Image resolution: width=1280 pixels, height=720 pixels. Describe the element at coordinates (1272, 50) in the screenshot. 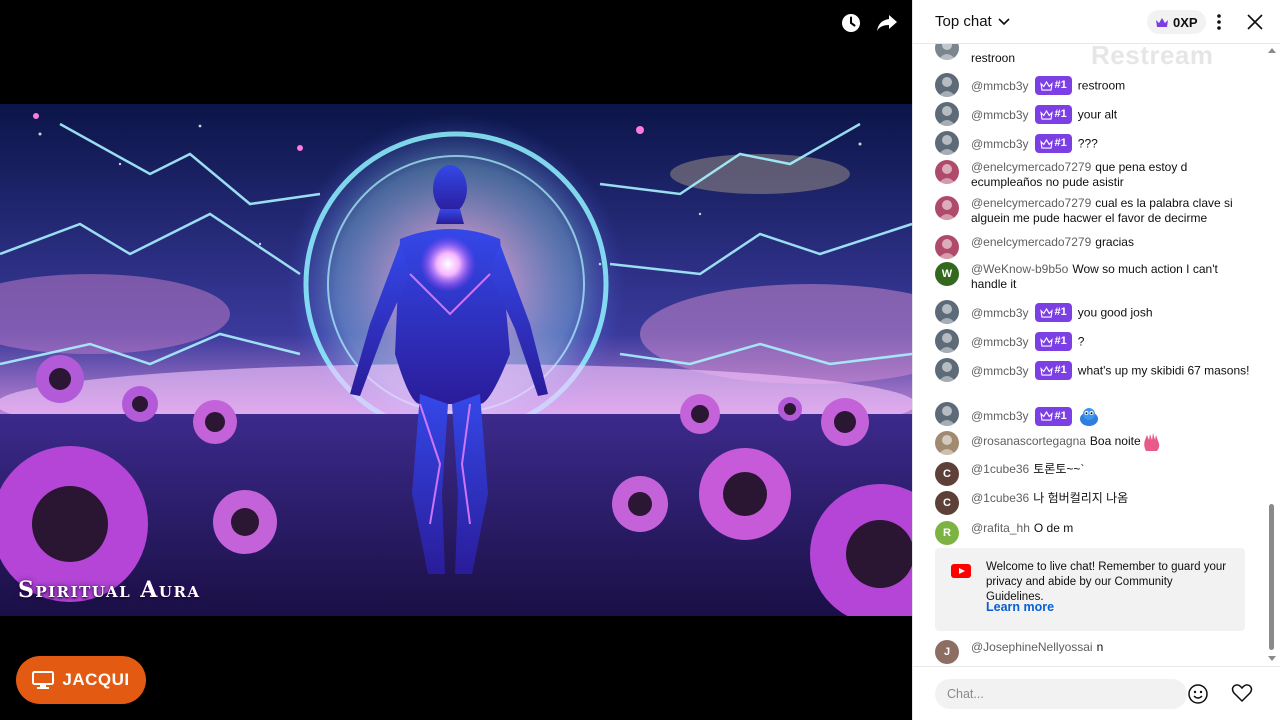

I see `scroll-up-arrow` at that location.